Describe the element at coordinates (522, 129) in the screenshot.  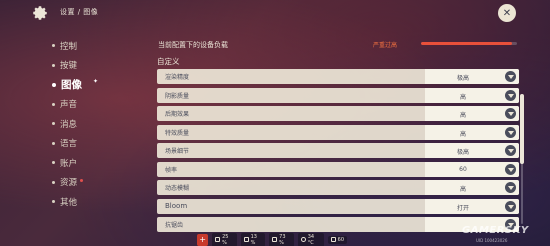
I see `scrollbar-thumb` at that location.